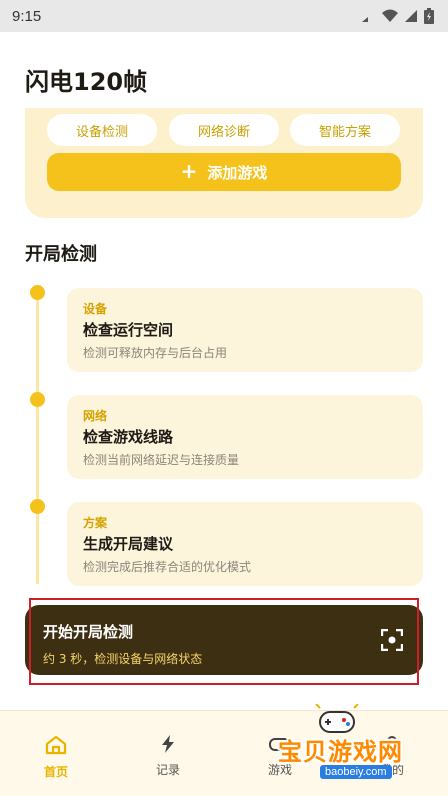 This screenshot has width=448, height=796. I want to click on nav-home: 首页, so click(56, 757).